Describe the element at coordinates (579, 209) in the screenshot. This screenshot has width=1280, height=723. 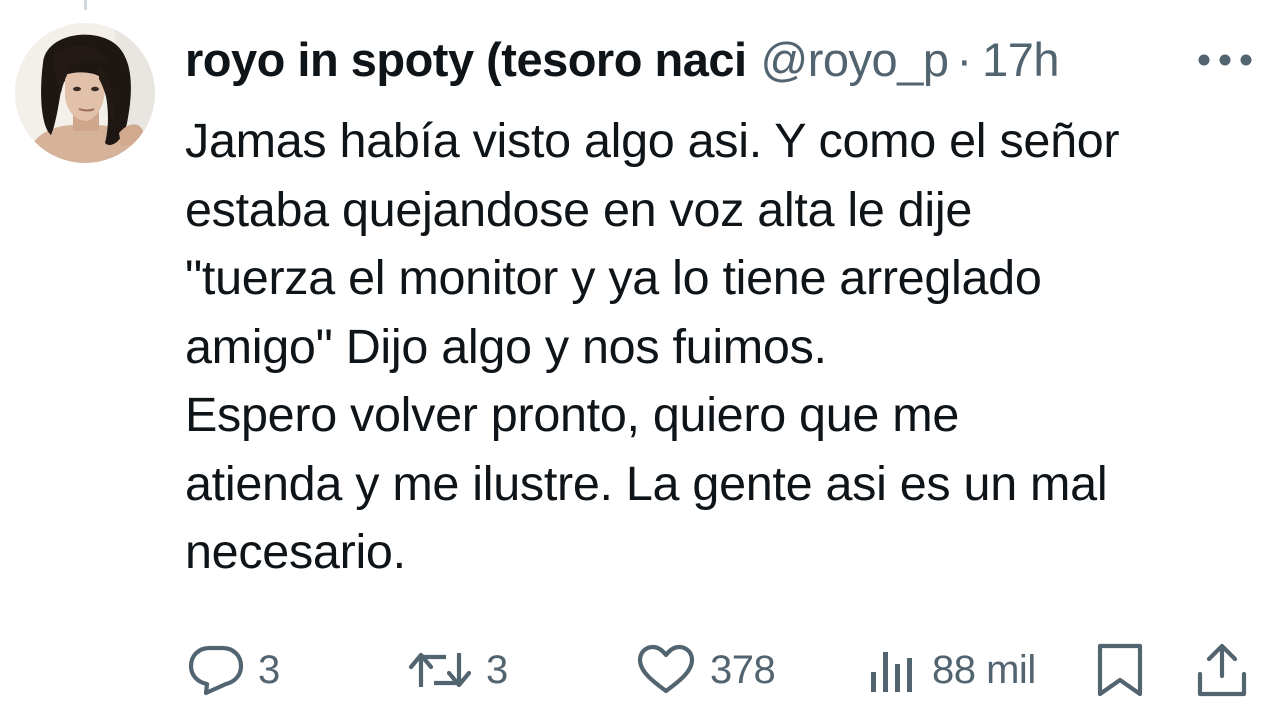
I see `tweet-text-line: estaba quejandose en voz alta le dije` at that location.